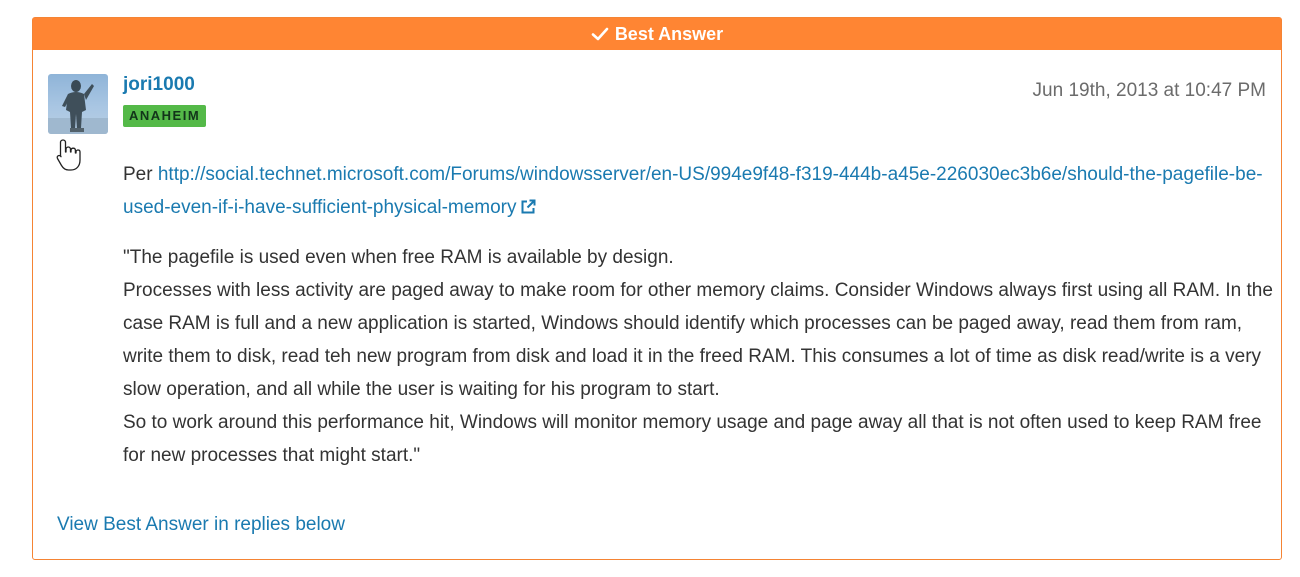 The image size is (1300, 577). I want to click on author-name-link: jori1000, so click(159, 85).